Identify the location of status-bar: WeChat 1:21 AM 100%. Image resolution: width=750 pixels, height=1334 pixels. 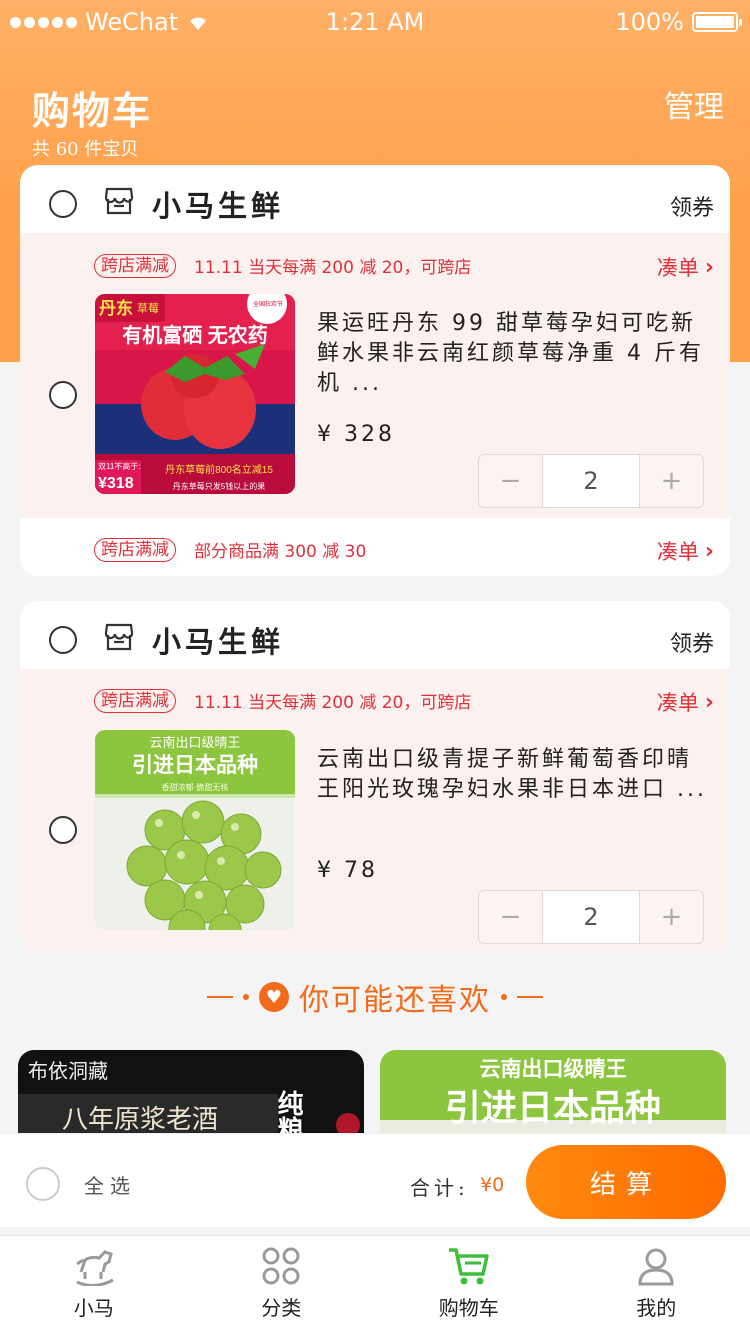
(375, 22).